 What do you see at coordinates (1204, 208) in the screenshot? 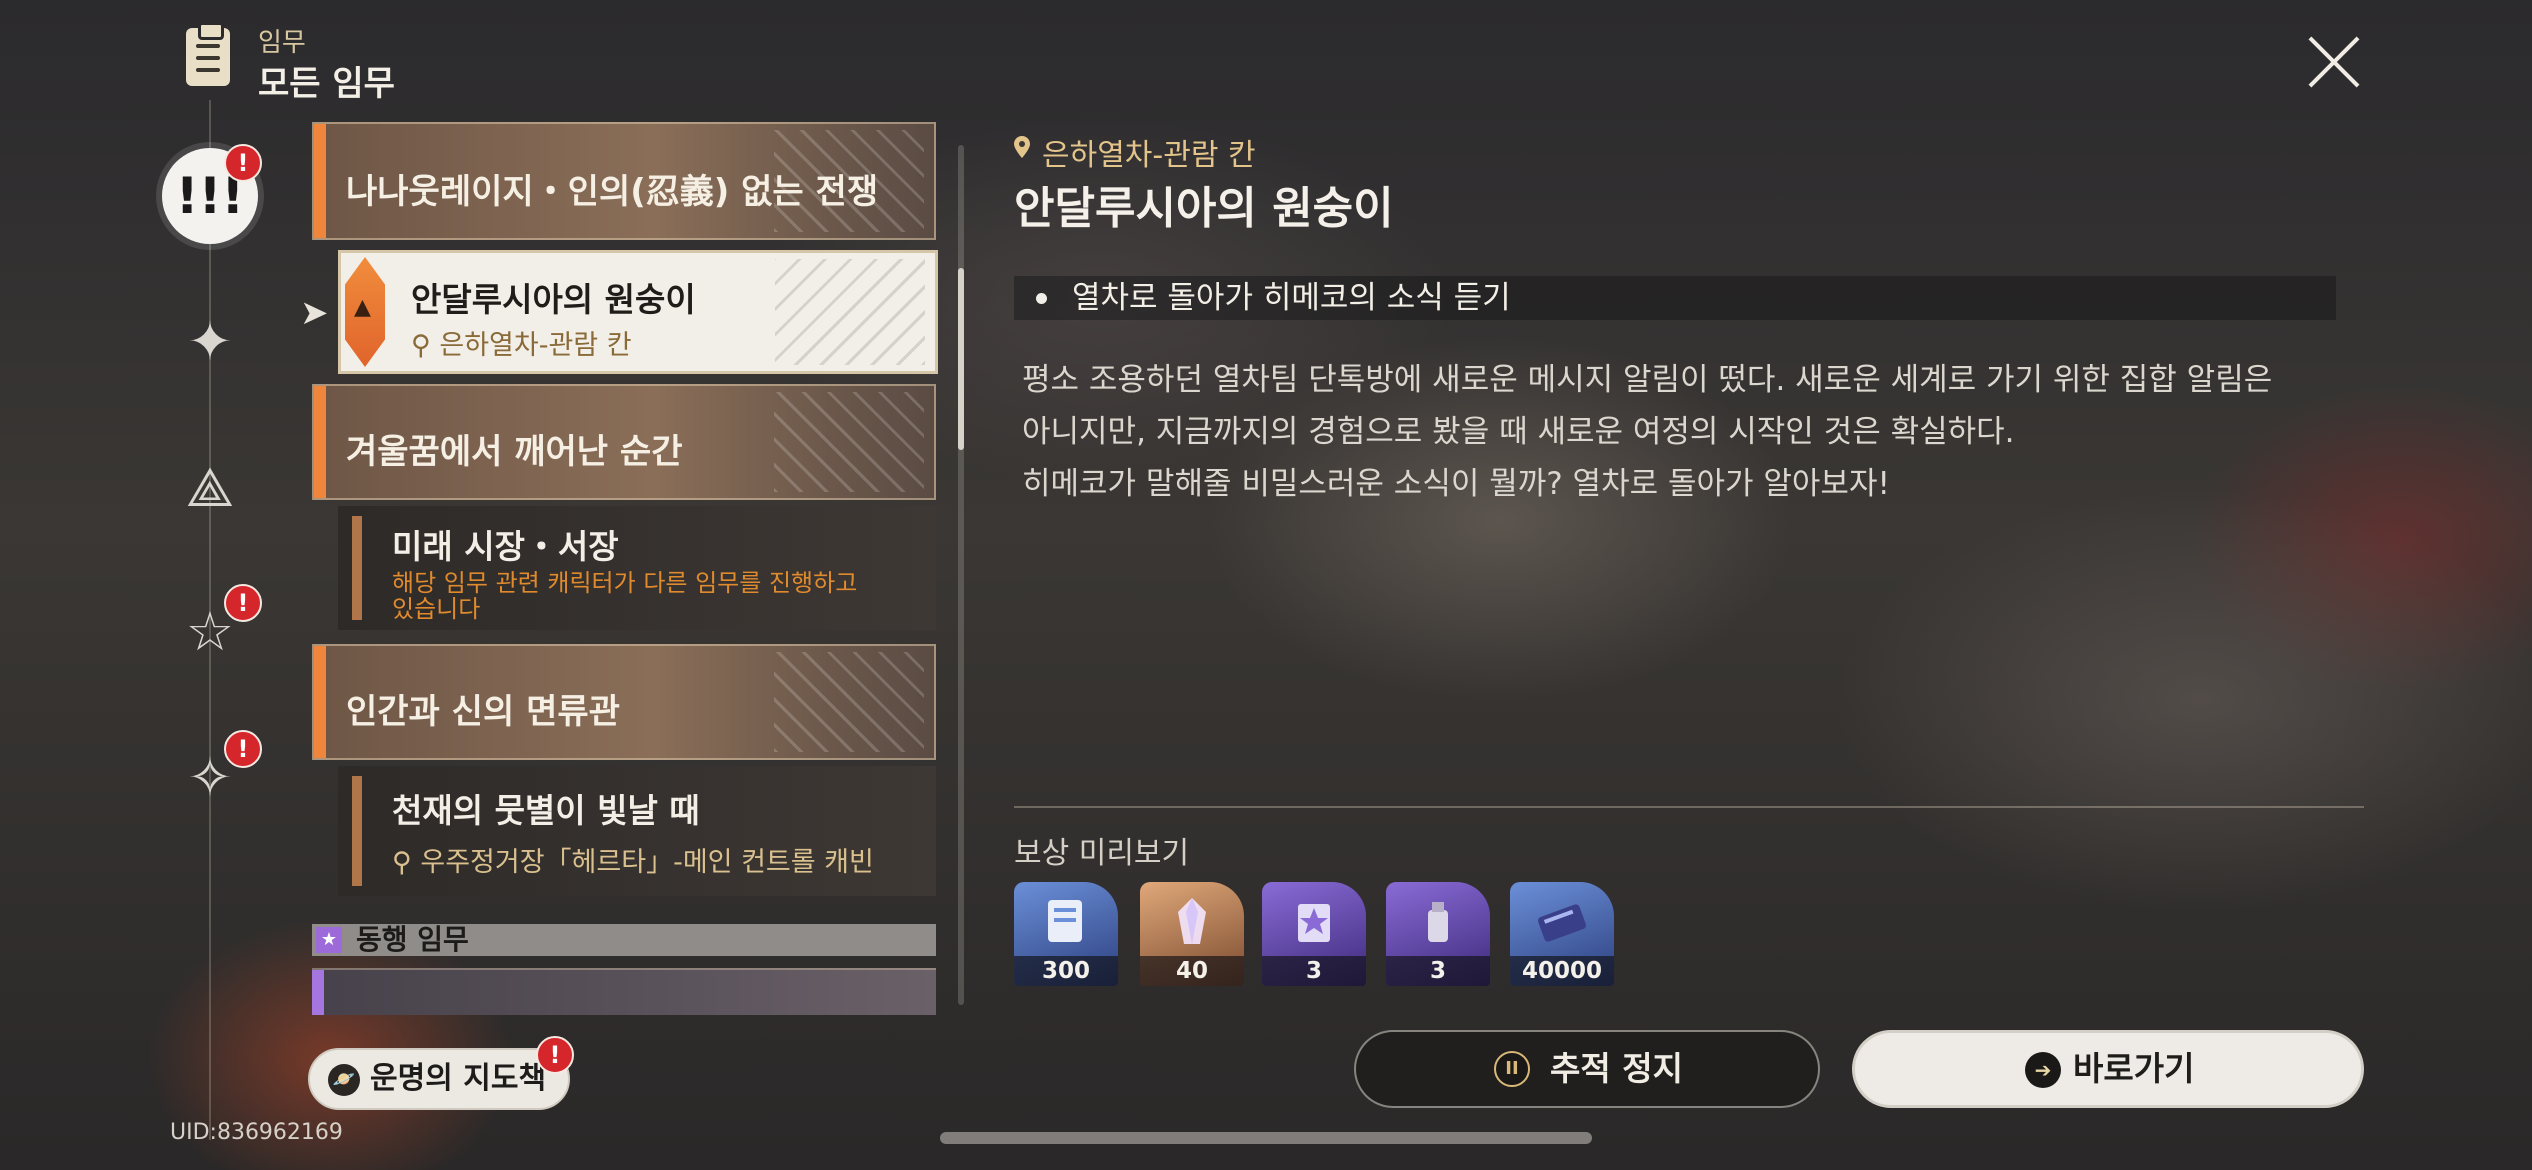
I see `detail-title: 안달루시아의 원숭이` at bounding box center [1204, 208].